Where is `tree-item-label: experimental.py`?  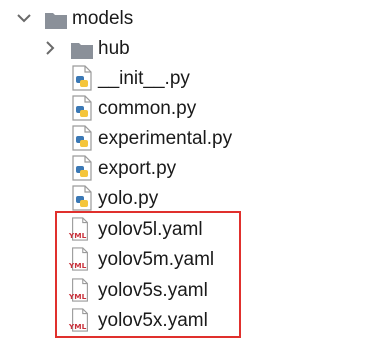 tree-item-label: experimental.py is located at coordinates (165, 138).